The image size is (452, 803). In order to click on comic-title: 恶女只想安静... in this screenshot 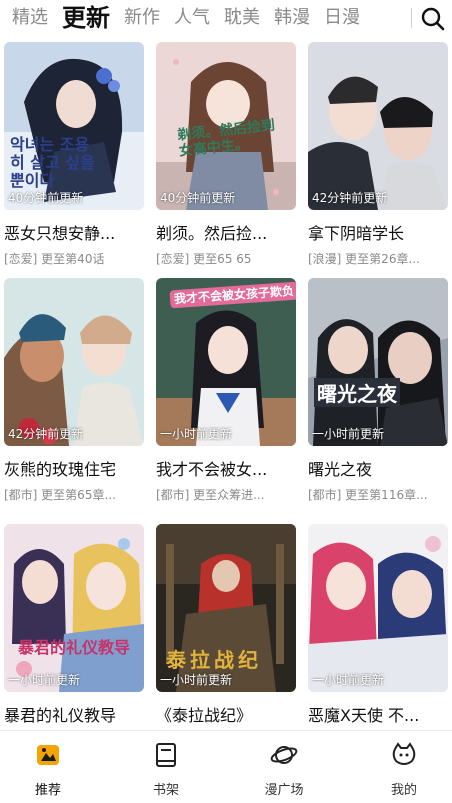, I will do `click(60, 233)`.